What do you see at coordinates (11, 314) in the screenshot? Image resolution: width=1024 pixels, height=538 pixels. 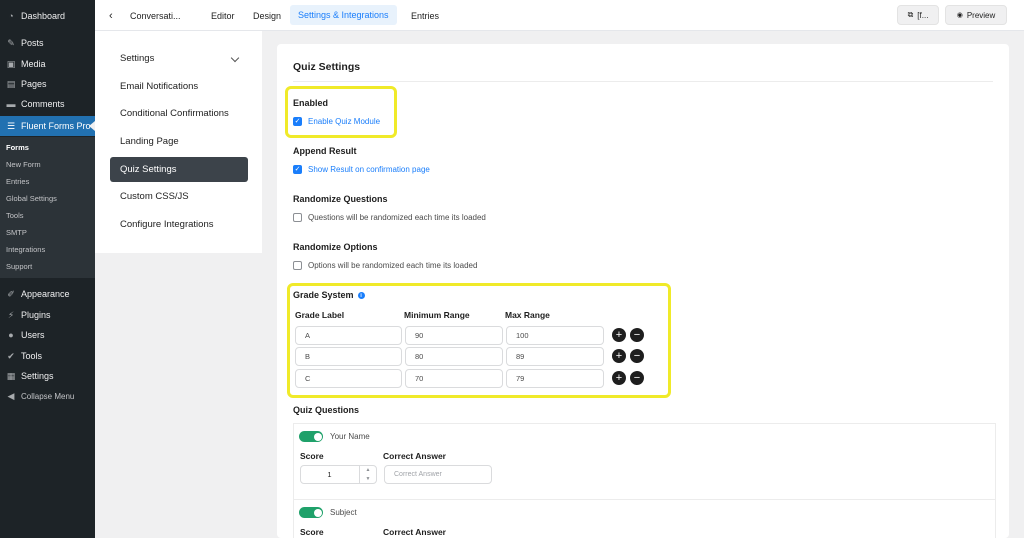 I see `plugin-icon: ⚡` at bounding box center [11, 314].